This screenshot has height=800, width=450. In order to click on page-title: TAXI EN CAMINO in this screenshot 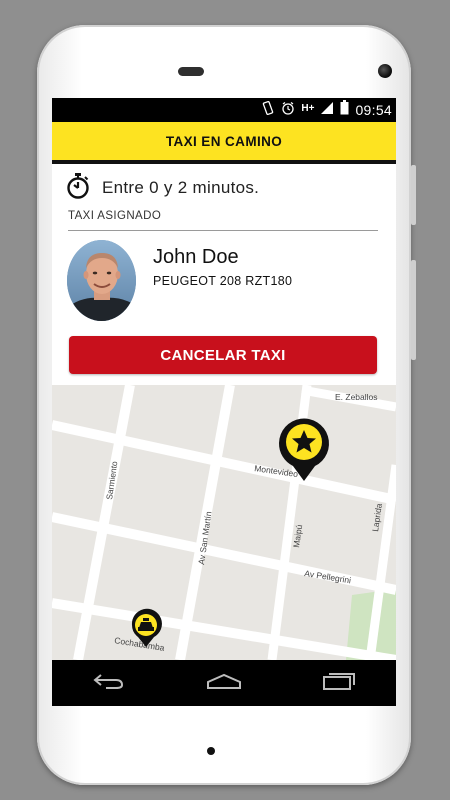, I will do `click(224, 141)`.